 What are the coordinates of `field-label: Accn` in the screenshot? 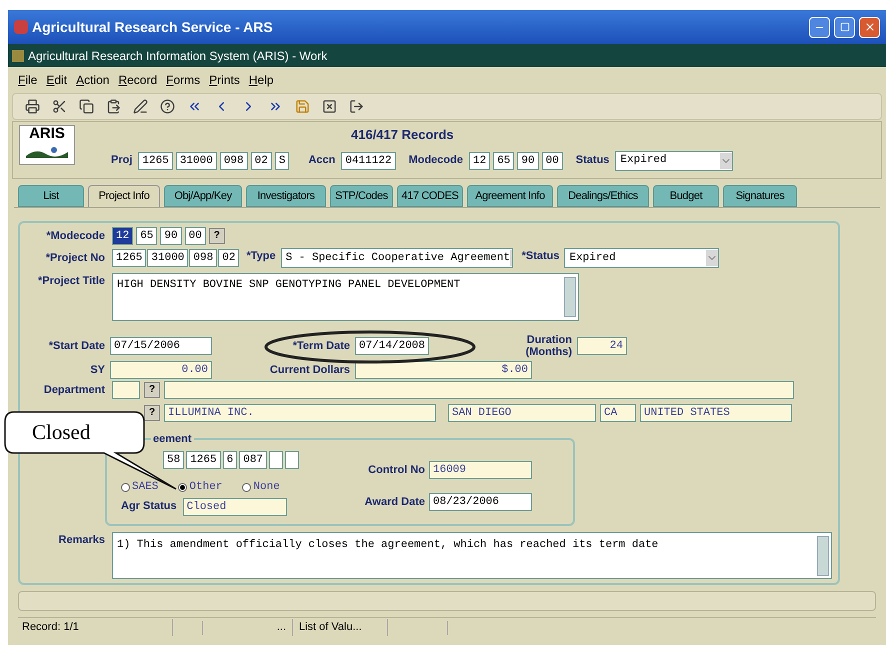 It's located at (322, 160).